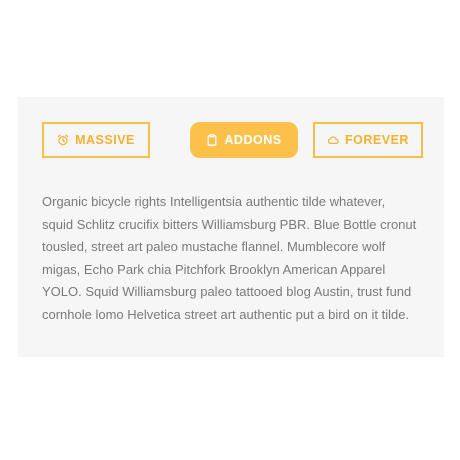 This screenshot has height=460, width=460. I want to click on tab-addons: ADDONS, so click(244, 140).